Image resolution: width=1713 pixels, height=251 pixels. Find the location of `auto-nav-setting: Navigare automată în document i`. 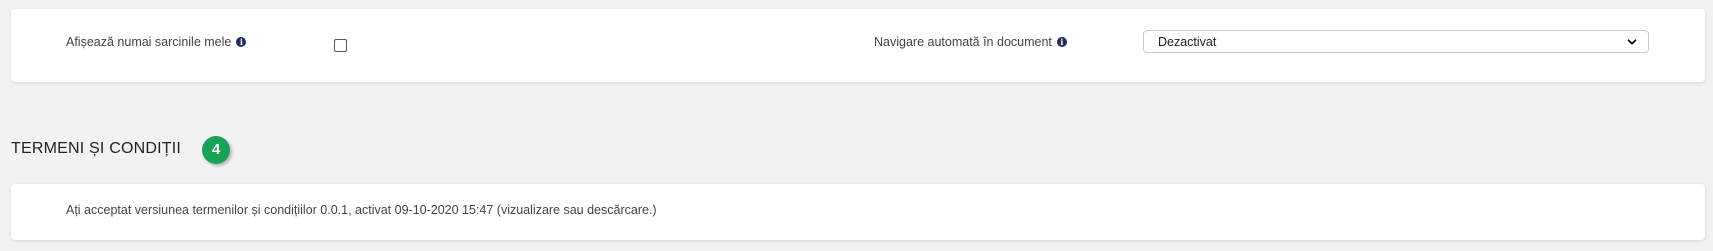

auto-nav-setting: Navigare automată în document i is located at coordinates (970, 42).